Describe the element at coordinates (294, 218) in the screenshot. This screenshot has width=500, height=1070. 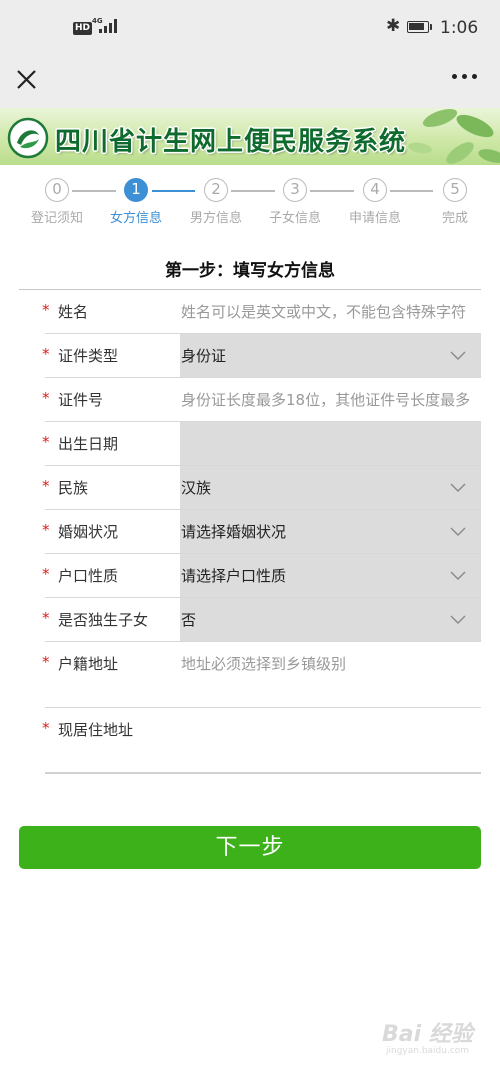
I see `step-3-label: 子女信息` at that location.